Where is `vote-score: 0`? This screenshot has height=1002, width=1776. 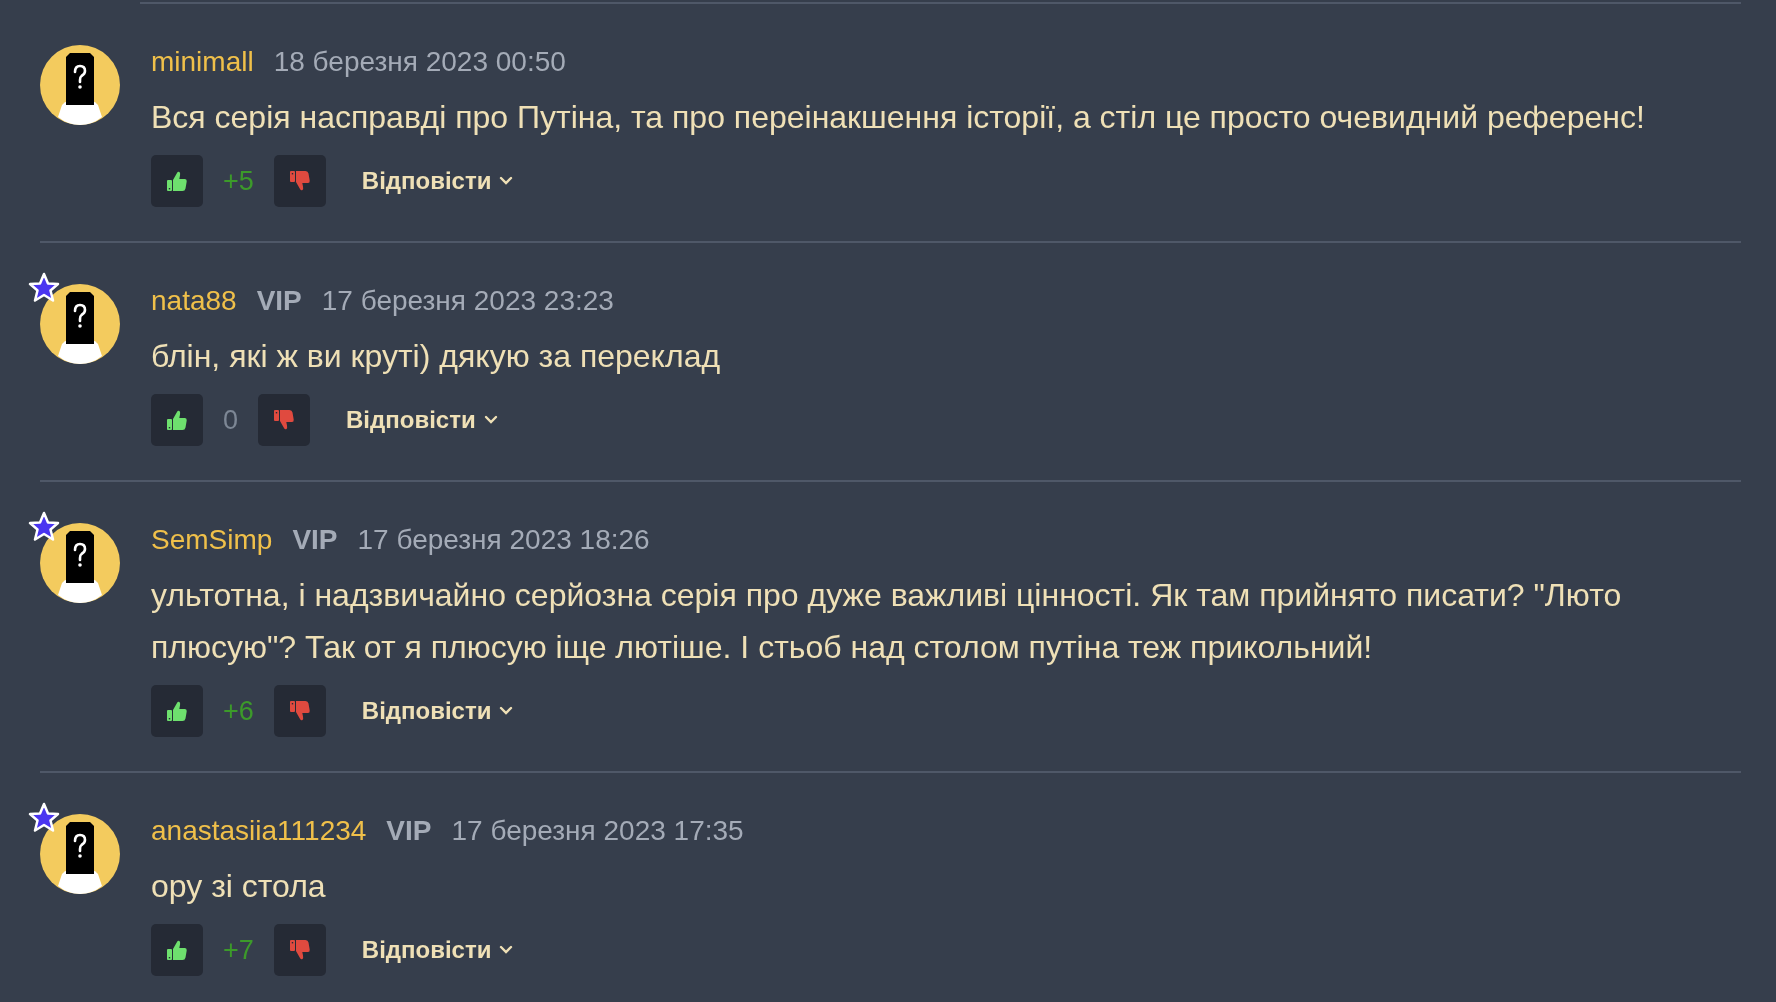
vote-score: 0 is located at coordinates (231, 420).